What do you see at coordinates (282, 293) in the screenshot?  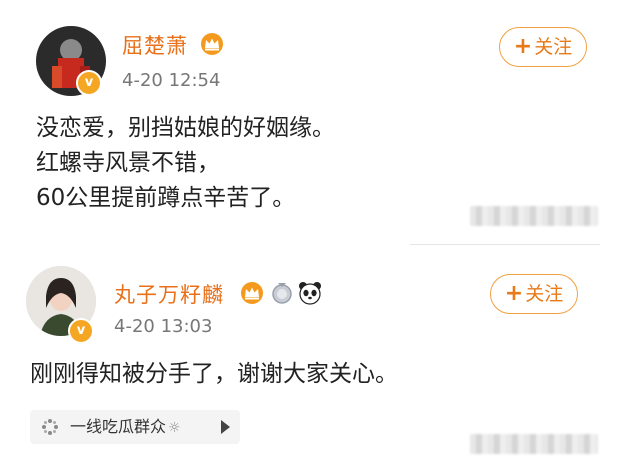 I see `silver-medal-icon` at bounding box center [282, 293].